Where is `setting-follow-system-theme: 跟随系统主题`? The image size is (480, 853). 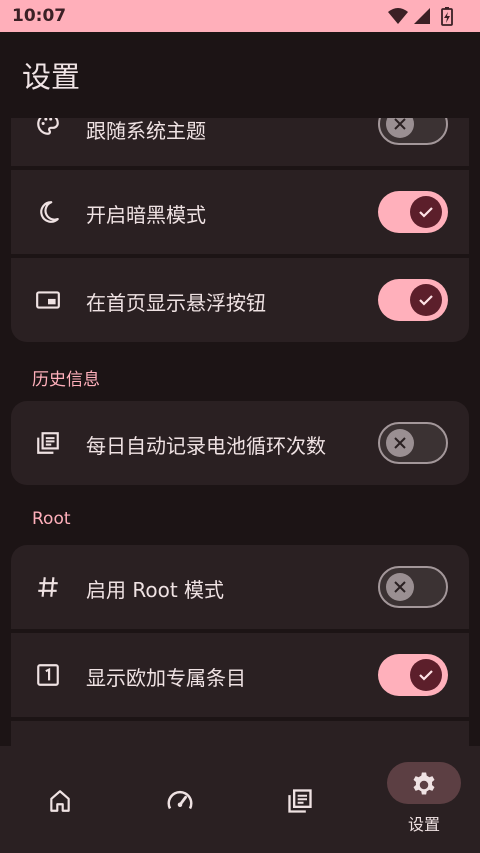
setting-follow-system-theme: 跟随系统主题 is located at coordinates (240, 142).